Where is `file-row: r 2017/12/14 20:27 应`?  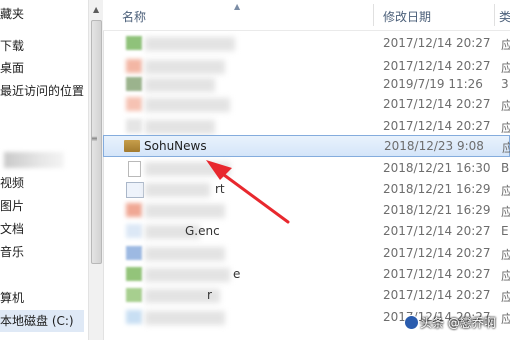 file-row: r 2017/12/14 20:27 应 is located at coordinates (306, 296).